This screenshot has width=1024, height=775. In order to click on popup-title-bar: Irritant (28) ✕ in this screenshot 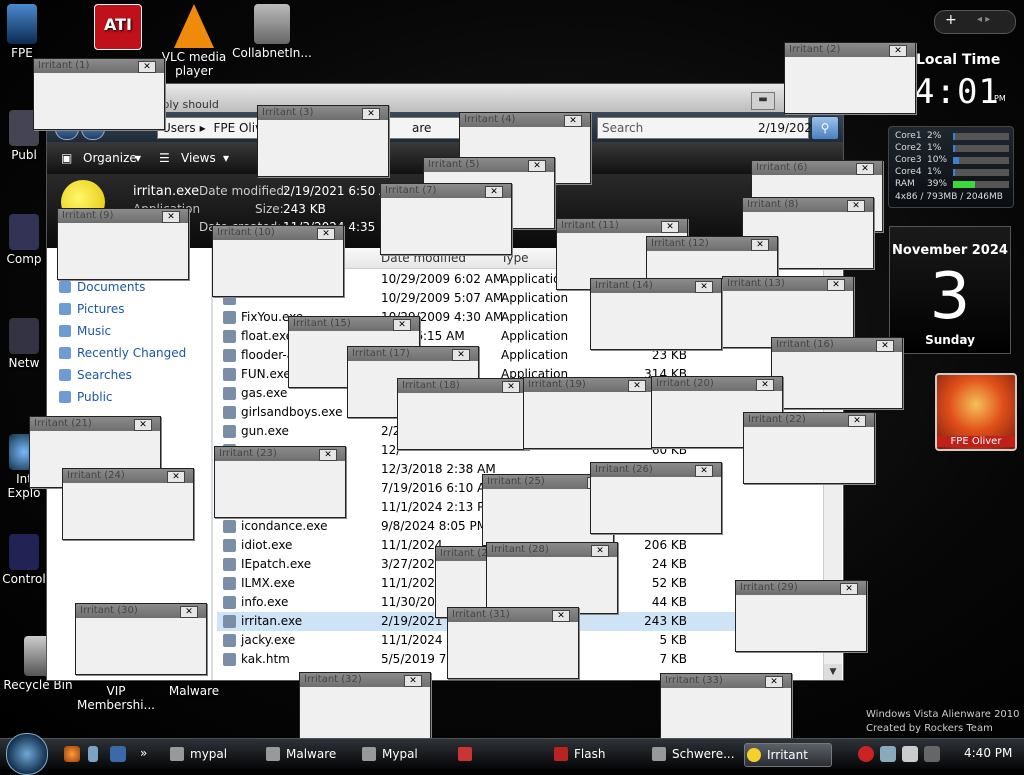, I will do `click(552, 550)`.